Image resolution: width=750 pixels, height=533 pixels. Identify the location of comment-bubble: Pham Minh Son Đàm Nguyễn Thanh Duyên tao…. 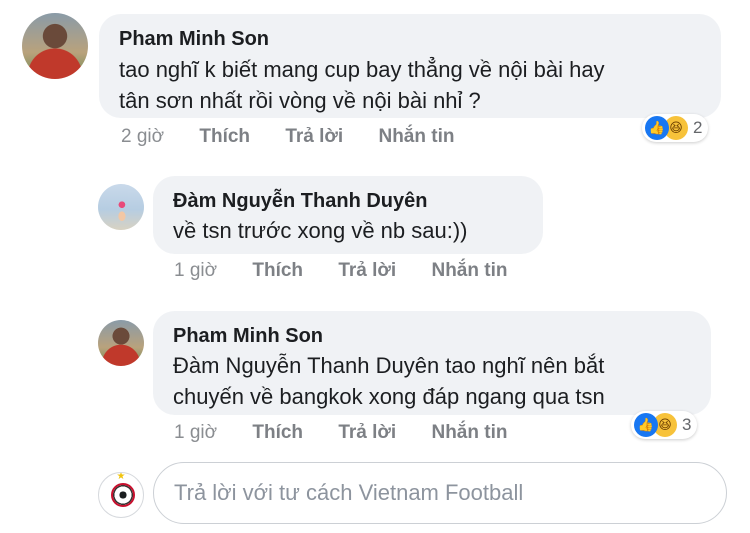
(432, 363).